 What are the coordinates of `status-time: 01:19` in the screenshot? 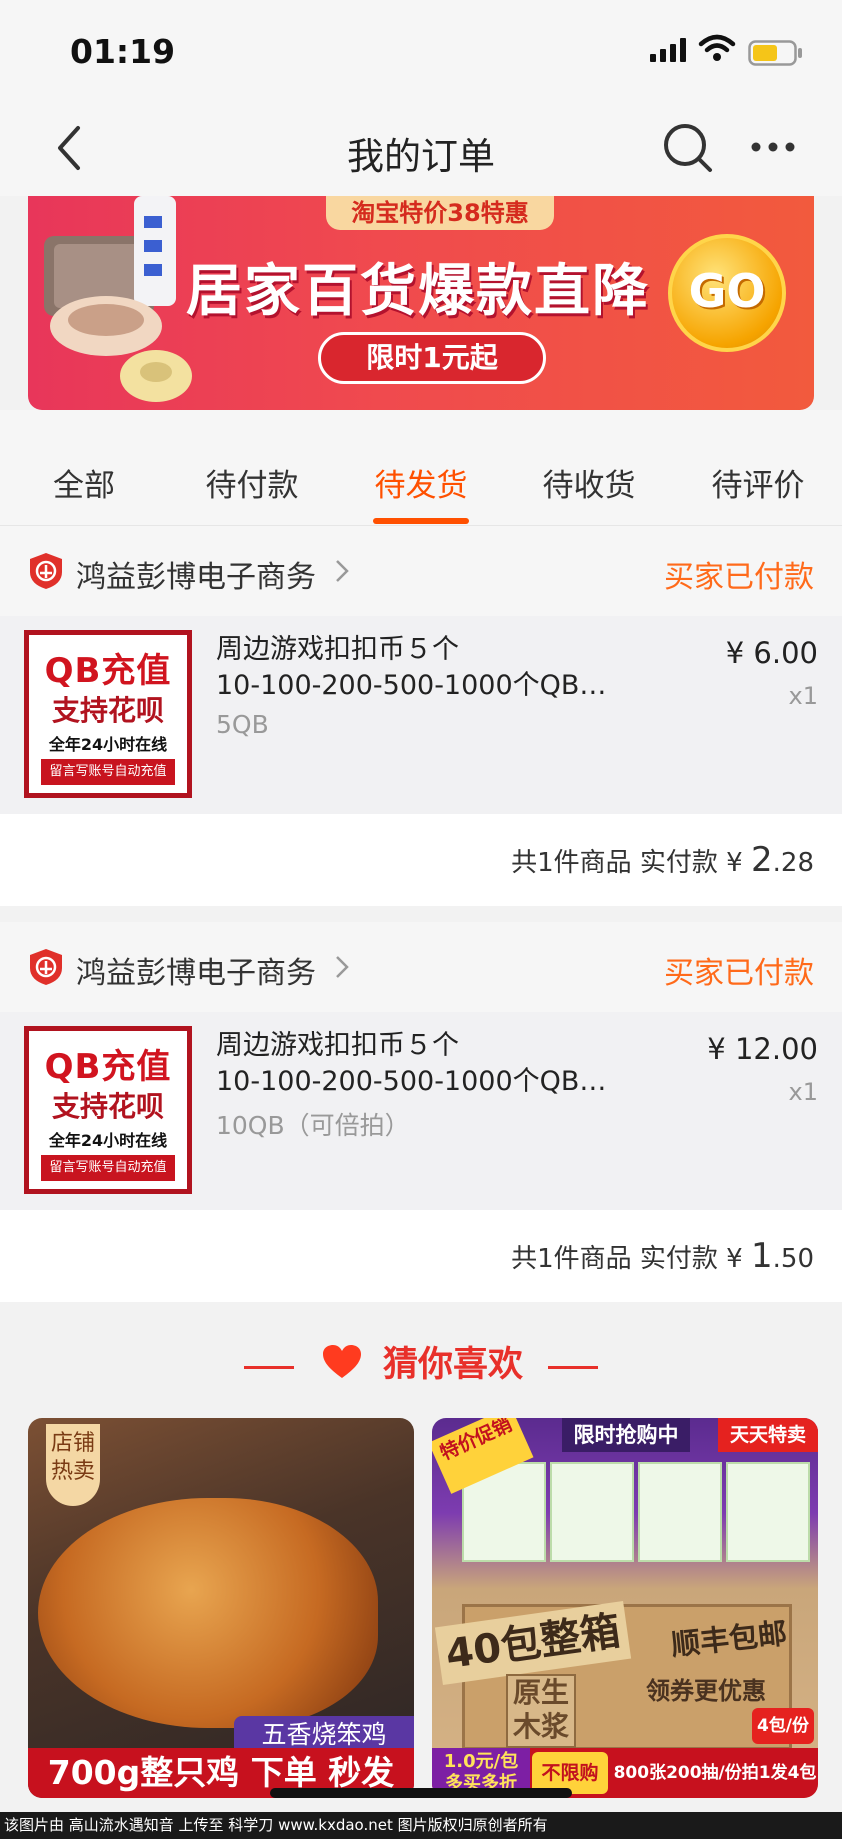 It's located at (123, 51).